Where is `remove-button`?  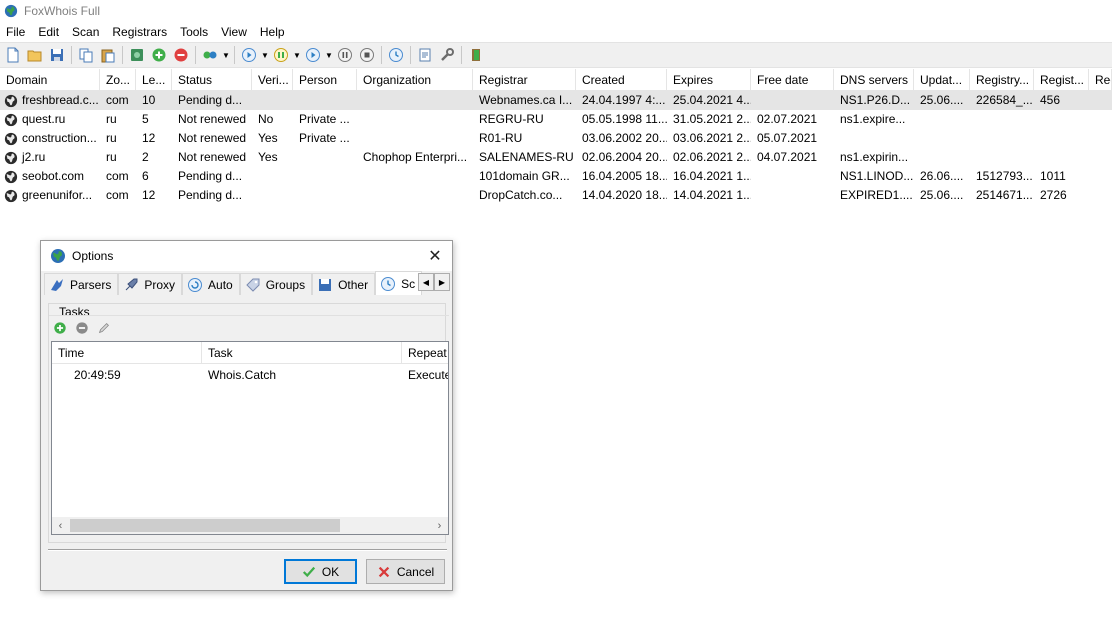 remove-button is located at coordinates (181, 55).